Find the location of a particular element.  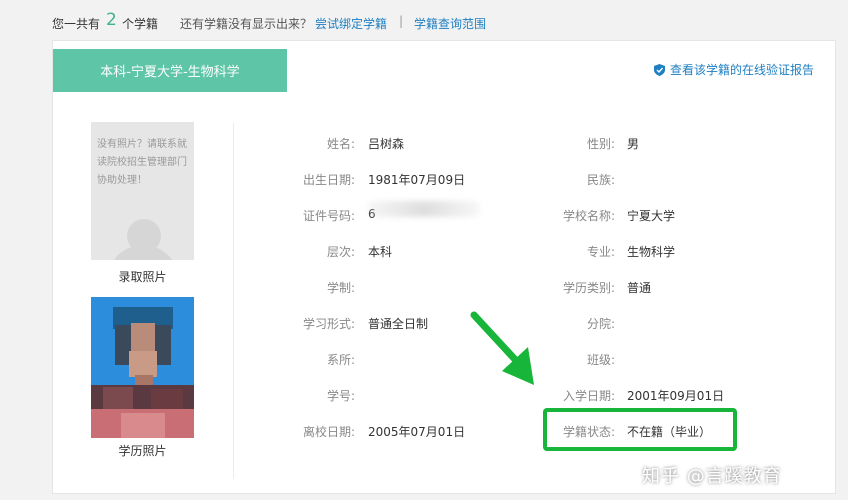

field-label: 民族: is located at coordinates (600, 180).